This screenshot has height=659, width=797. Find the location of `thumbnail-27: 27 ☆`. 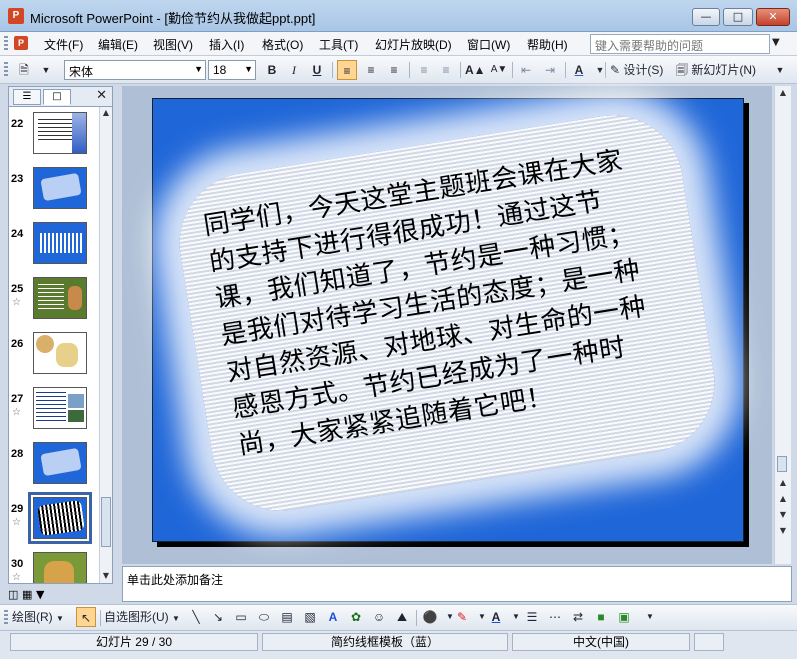

thumbnail-27: 27 ☆ is located at coordinates (54, 412).